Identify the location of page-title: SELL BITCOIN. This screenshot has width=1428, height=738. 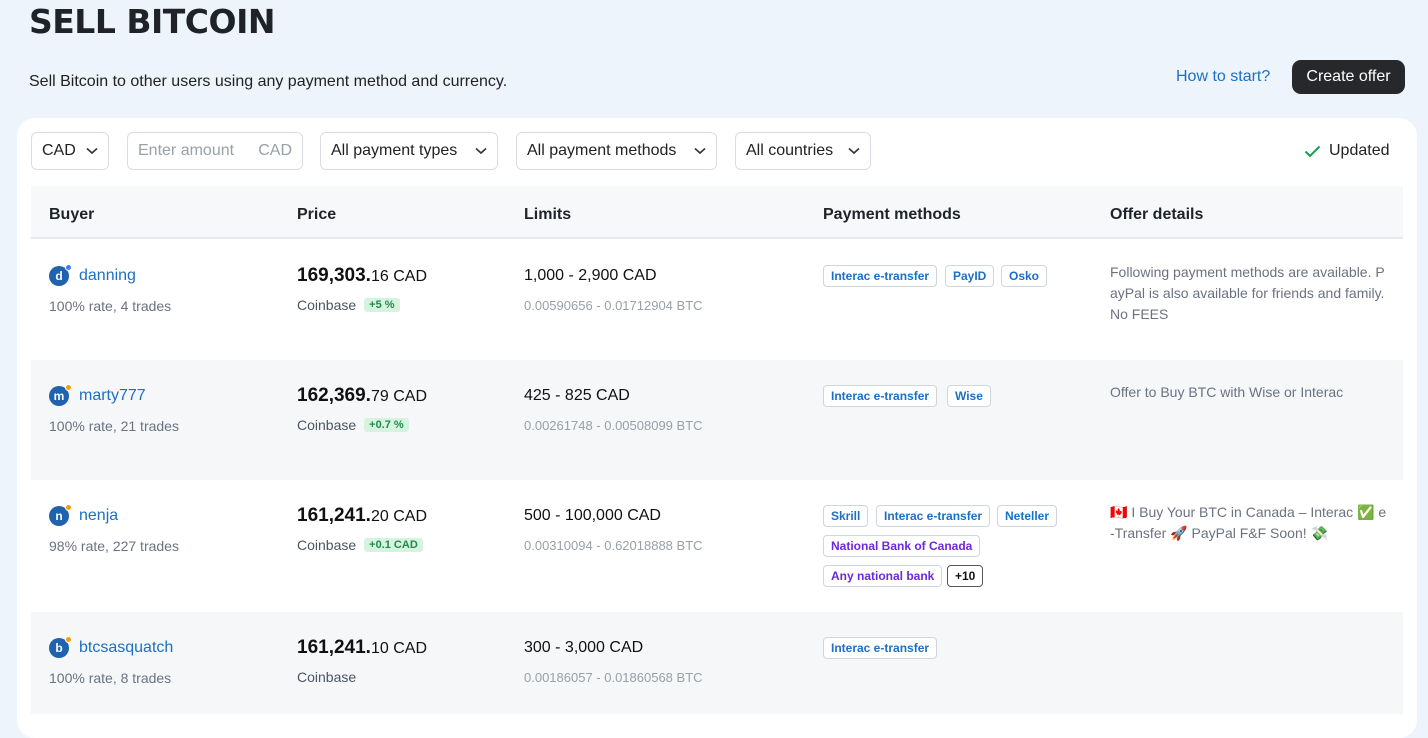
(152, 21).